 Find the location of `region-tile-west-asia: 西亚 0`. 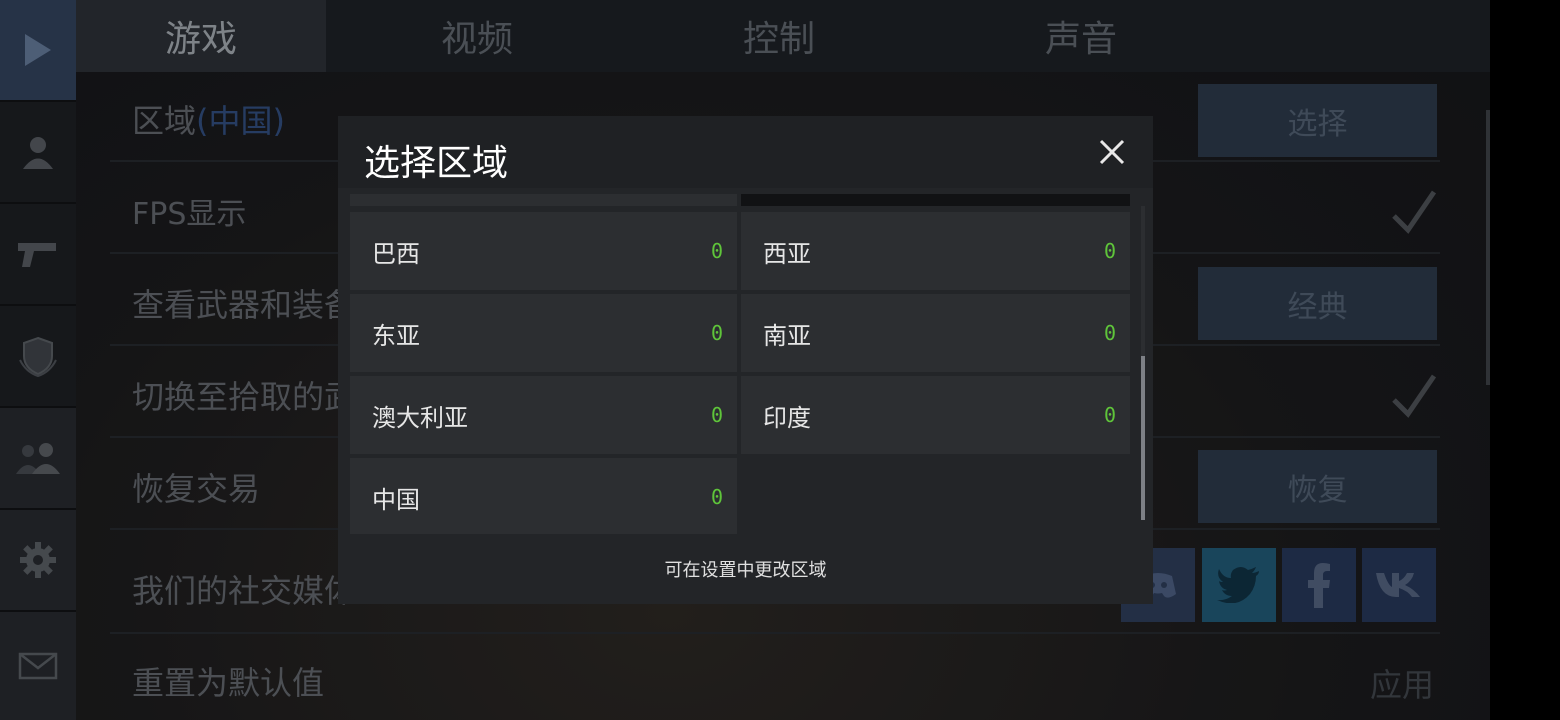

region-tile-west-asia: 西亚 0 is located at coordinates (935, 251).